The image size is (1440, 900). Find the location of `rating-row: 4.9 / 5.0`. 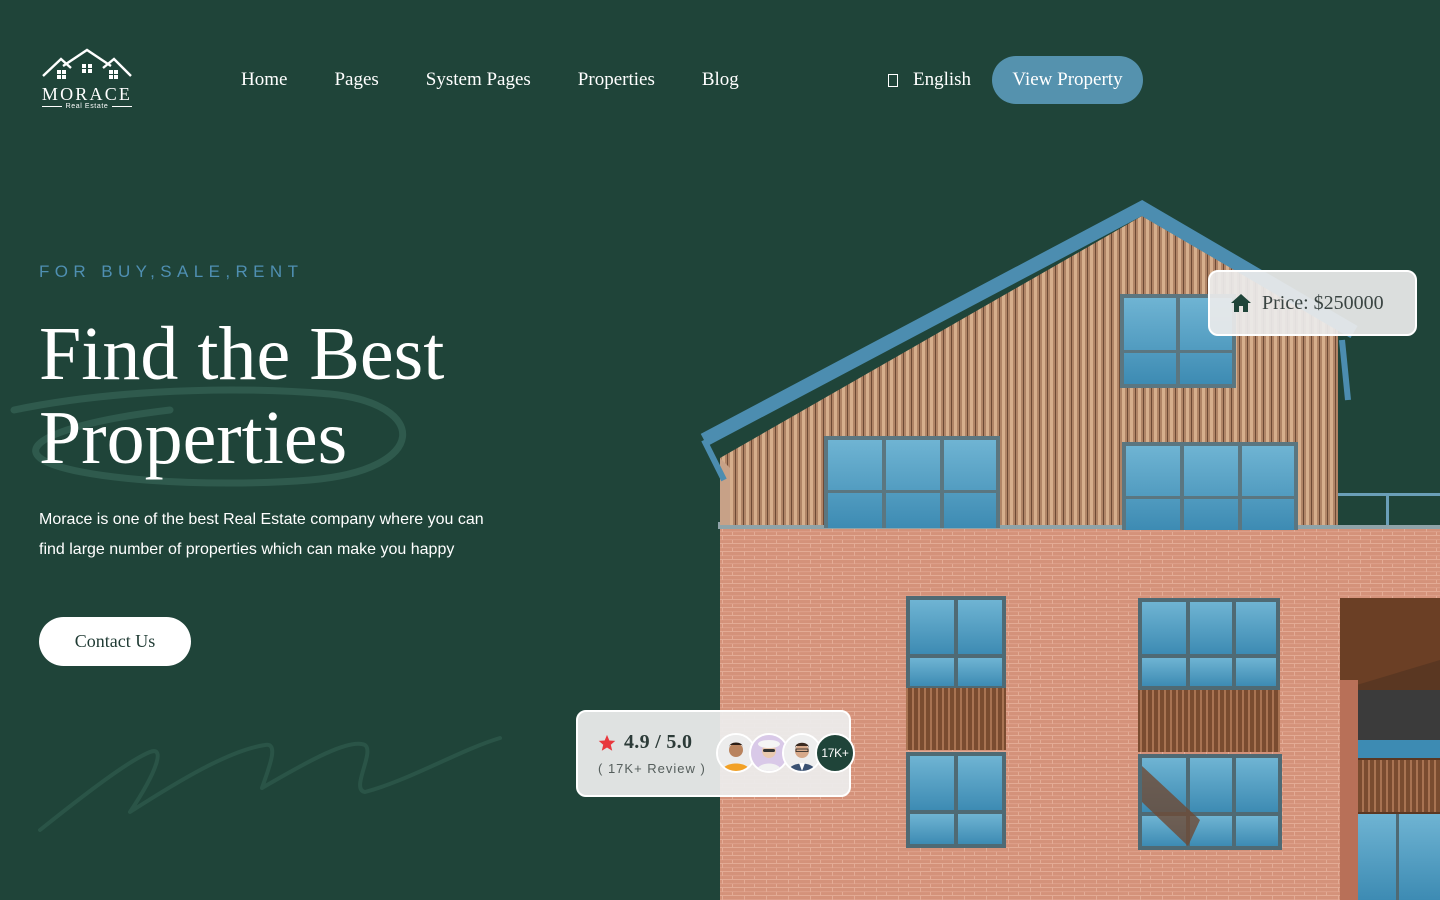

rating-row: 4.9 / 5.0 is located at coordinates (645, 742).